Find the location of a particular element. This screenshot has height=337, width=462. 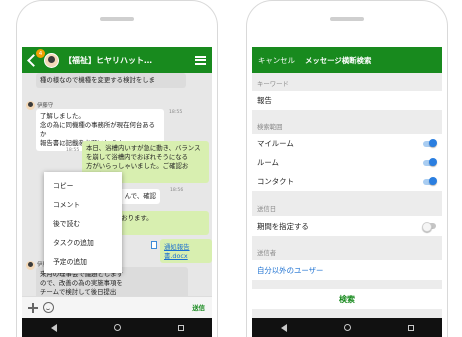

emoji-icon is located at coordinates (48, 307).